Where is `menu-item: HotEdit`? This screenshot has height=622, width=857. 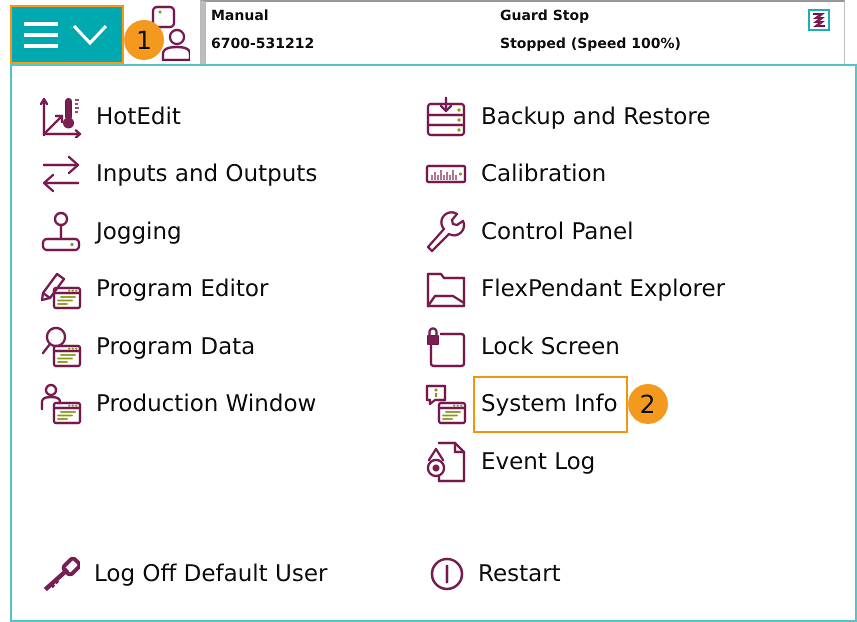
menu-item: HotEdit is located at coordinates (115, 117).